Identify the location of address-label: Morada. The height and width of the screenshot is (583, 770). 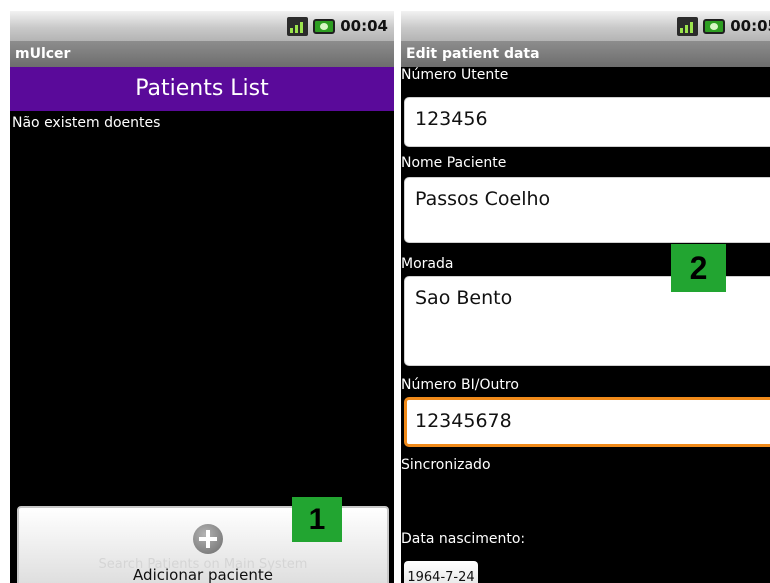
(427, 264).